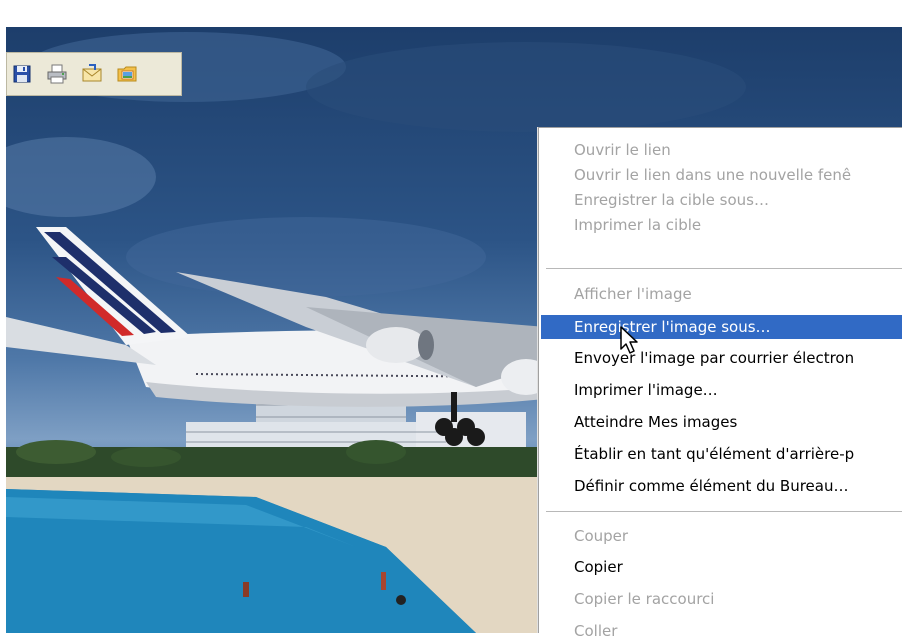  Describe the element at coordinates (721, 567) in the screenshot. I see `menu-item-copy: Copier` at that location.